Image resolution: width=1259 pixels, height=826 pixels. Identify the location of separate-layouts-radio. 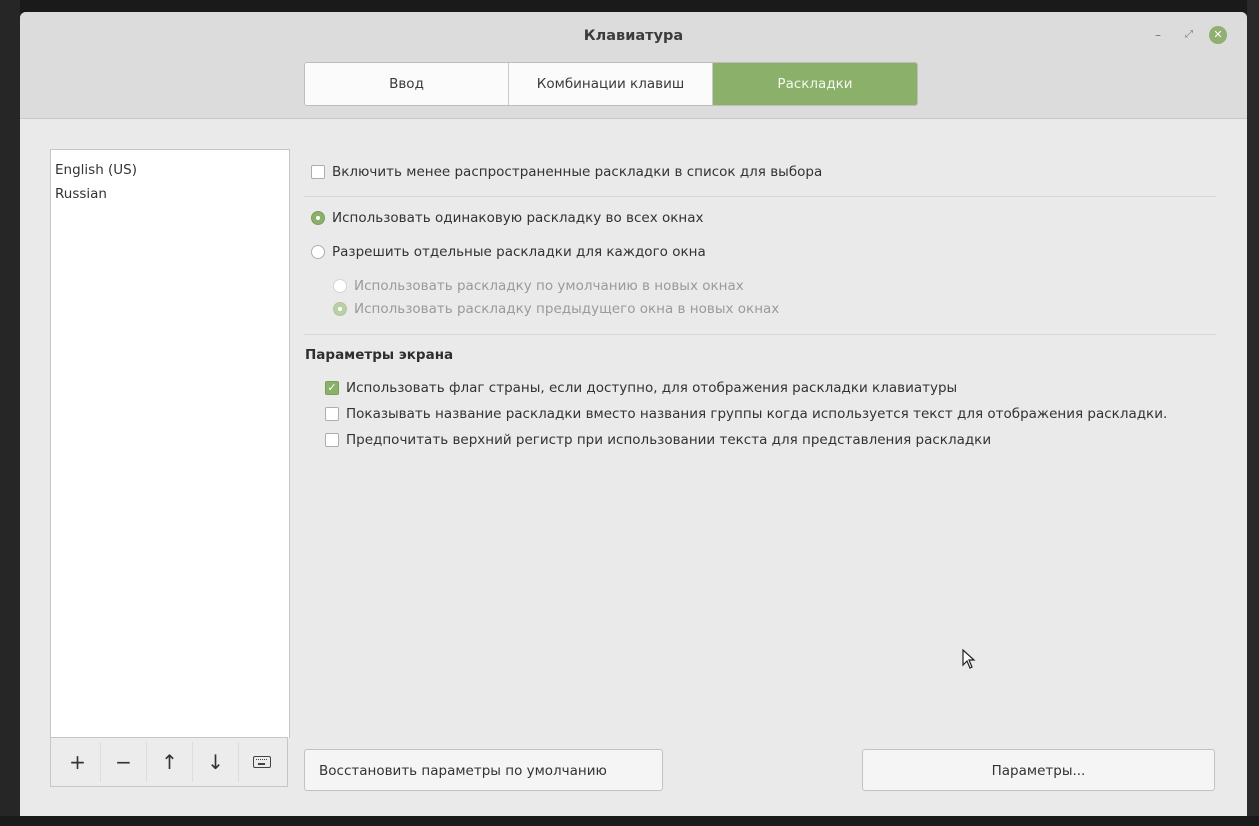
(318, 252).